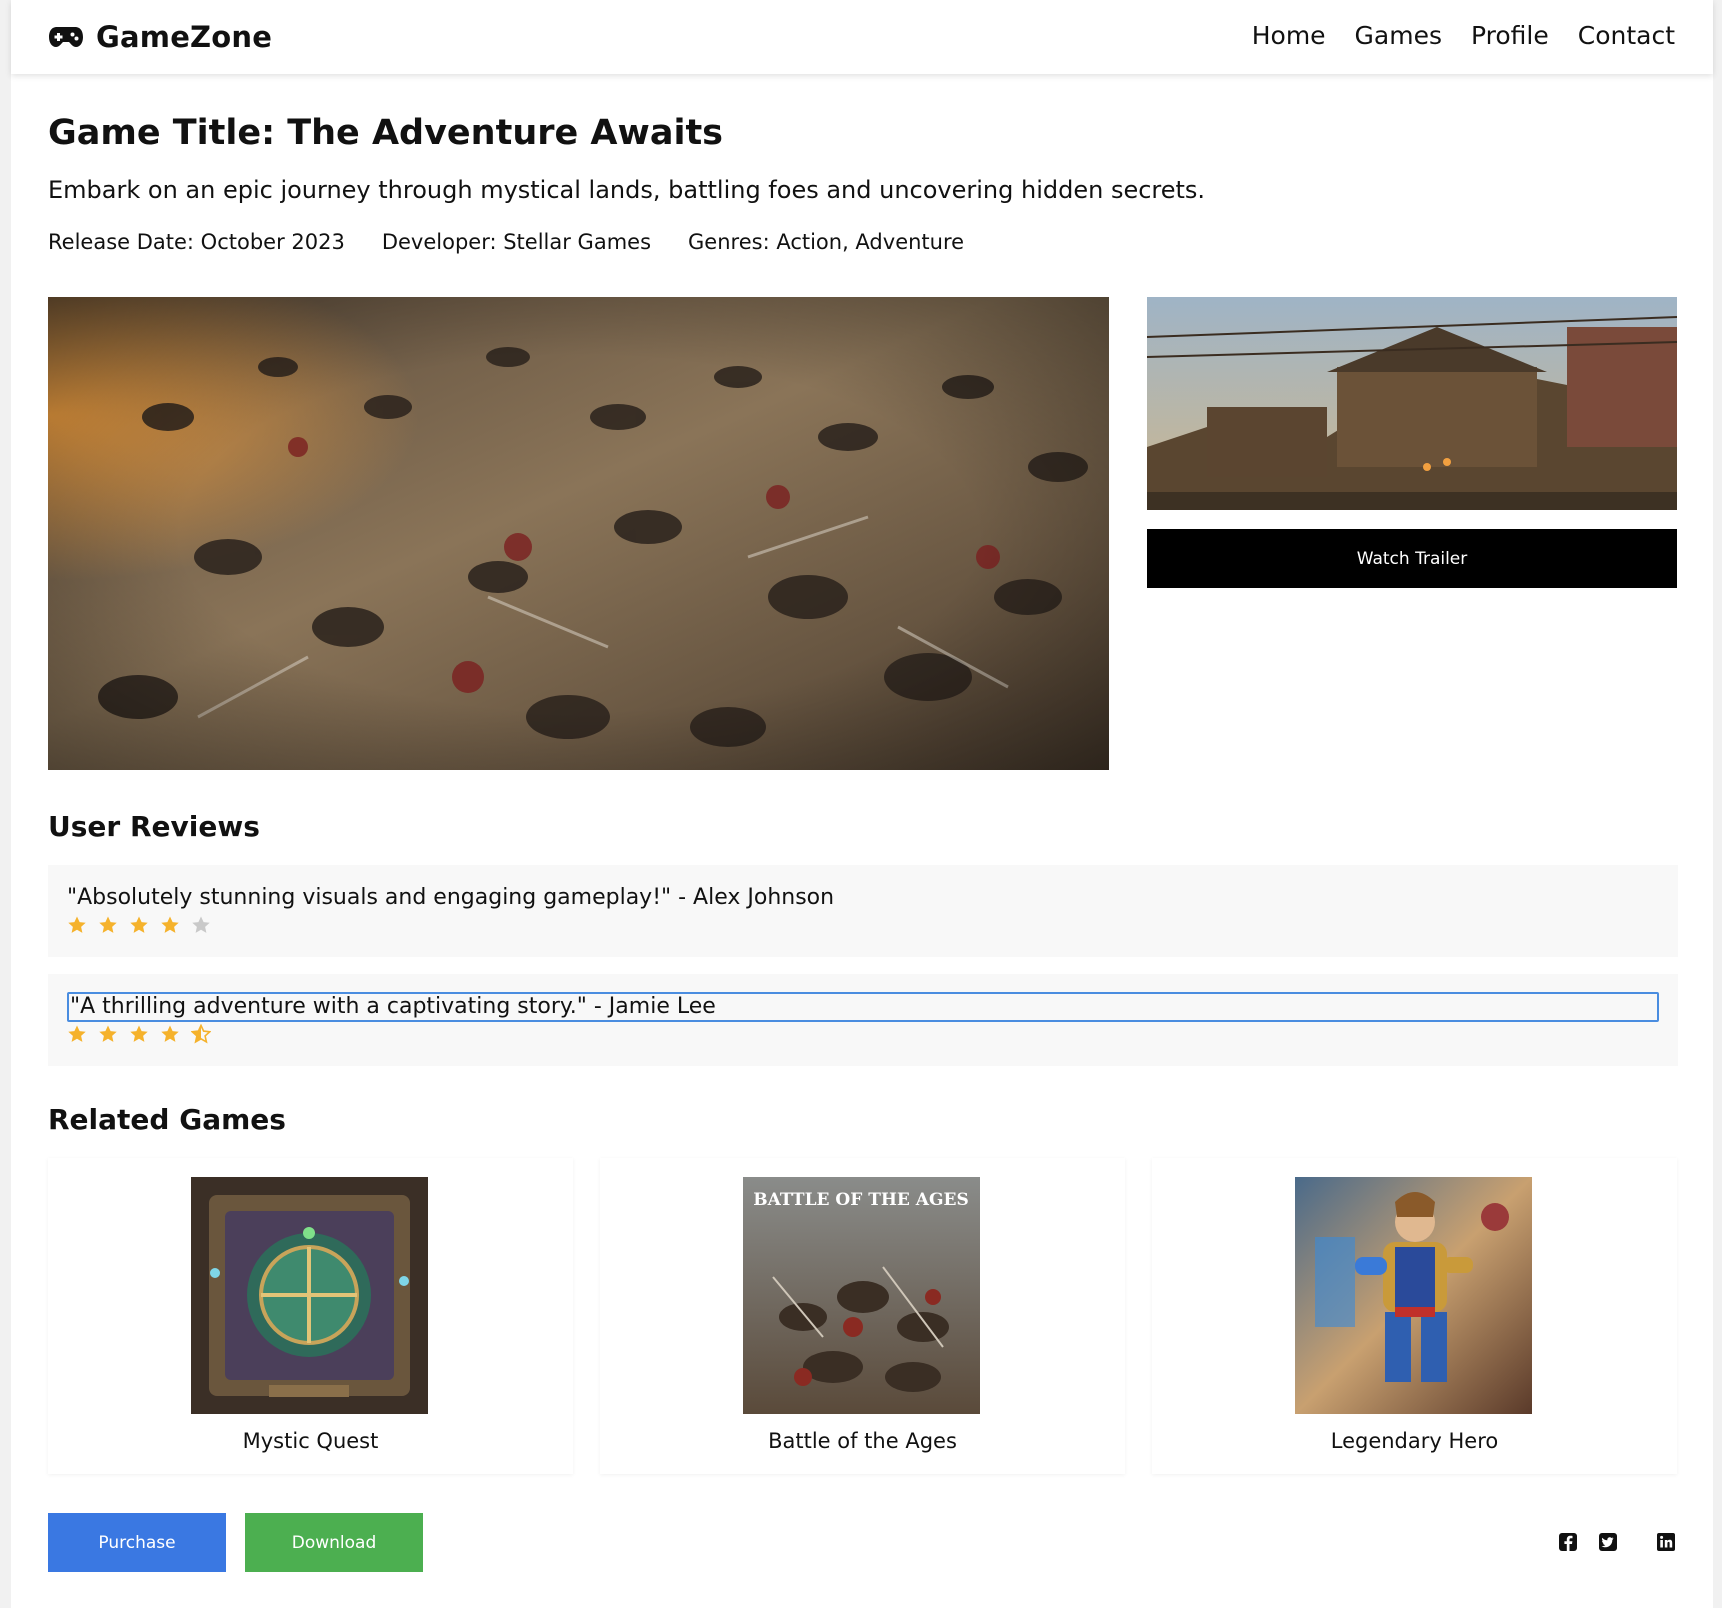 The width and height of the screenshot is (1722, 1608). I want to click on top-navbar: GameZone Home Games Profile Contact, so click(862, 37).